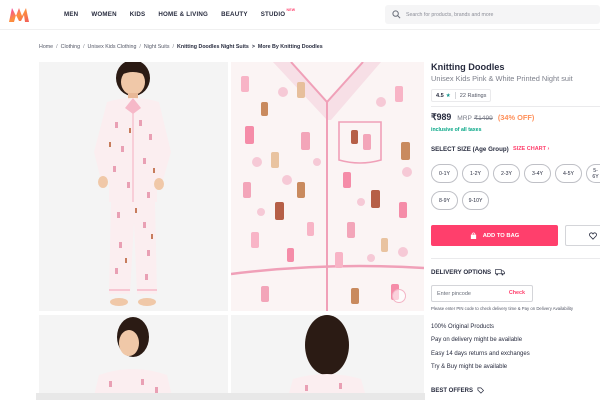  I want to click on girl-back-photo, so click(327, 357).